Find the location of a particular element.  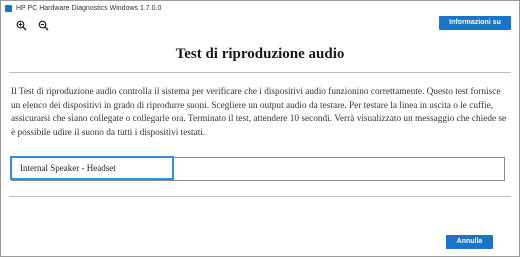

page-title: Test di riproduzione audio is located at coordinates (260, 54).